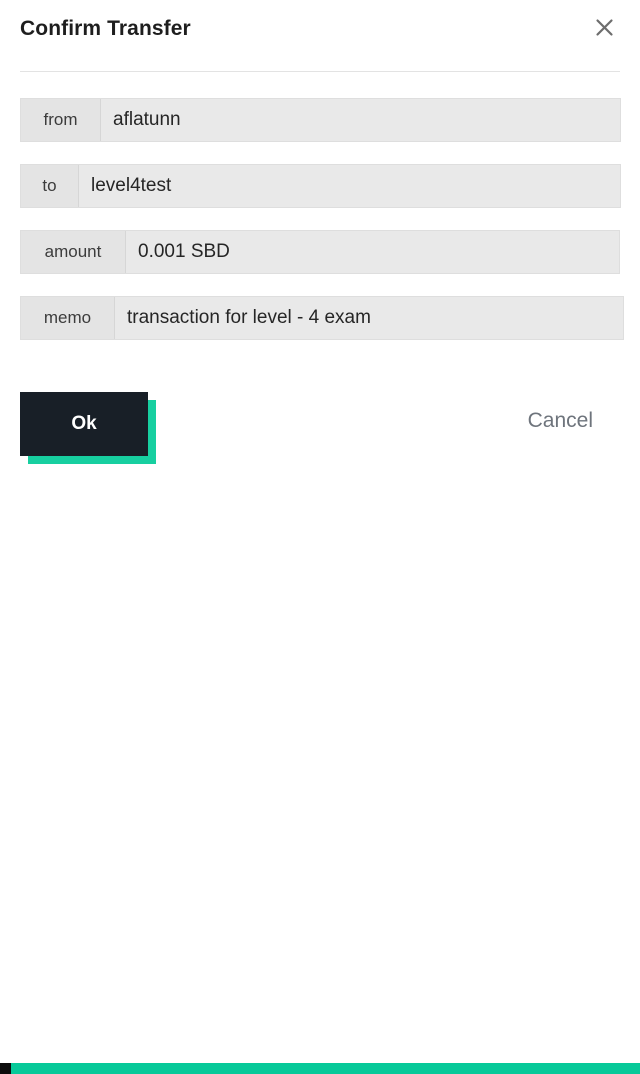 The image size is (640, 1074). Describe the element at coordinates (320, 1068) in the screenshot. I see `bottom-status-bar` at that location.